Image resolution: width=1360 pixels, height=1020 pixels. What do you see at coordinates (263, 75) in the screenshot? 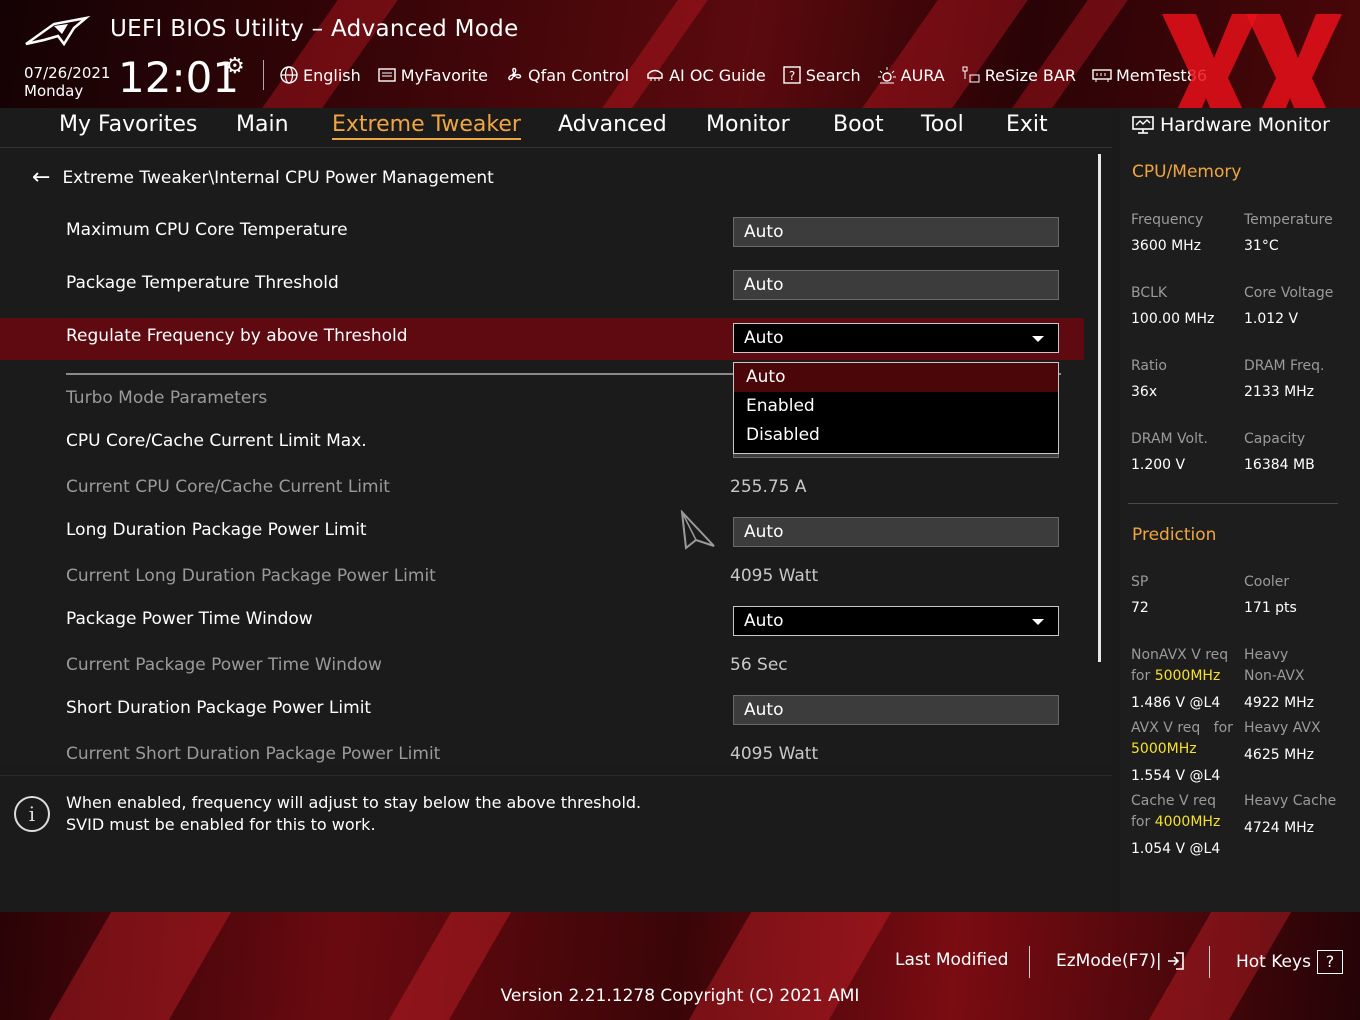
I see `header-separator` at bounding box center [263, 75].